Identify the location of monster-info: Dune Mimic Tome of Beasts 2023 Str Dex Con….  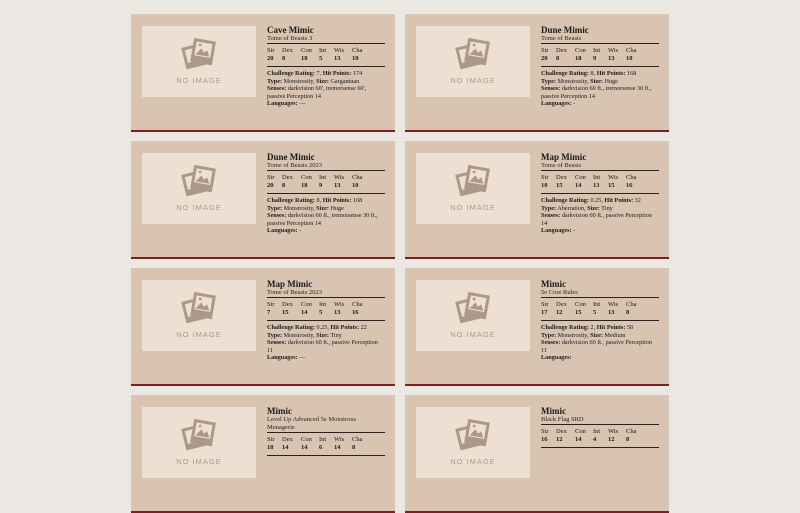
(326, 193).